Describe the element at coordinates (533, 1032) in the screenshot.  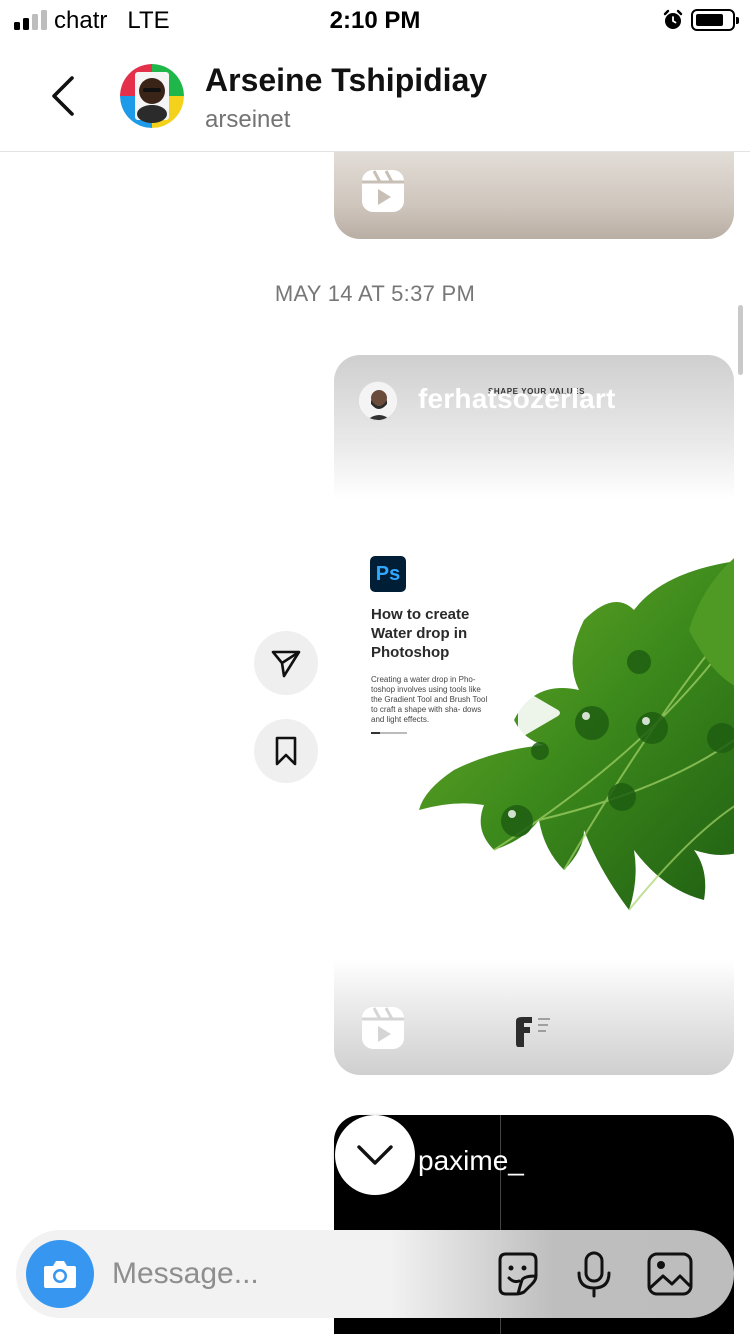
I see `brand-logo-icon` at that location.